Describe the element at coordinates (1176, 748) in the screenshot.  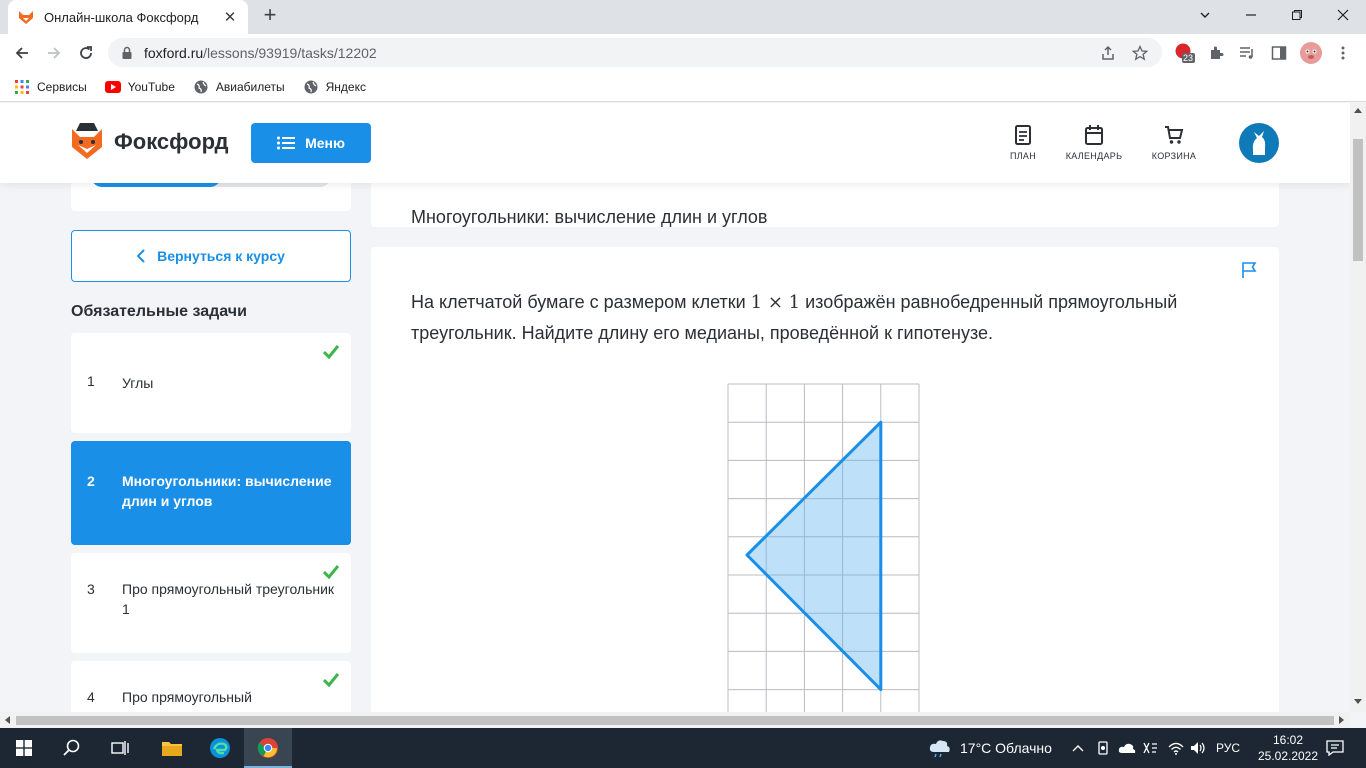
I see `wifi-icon` at that location.